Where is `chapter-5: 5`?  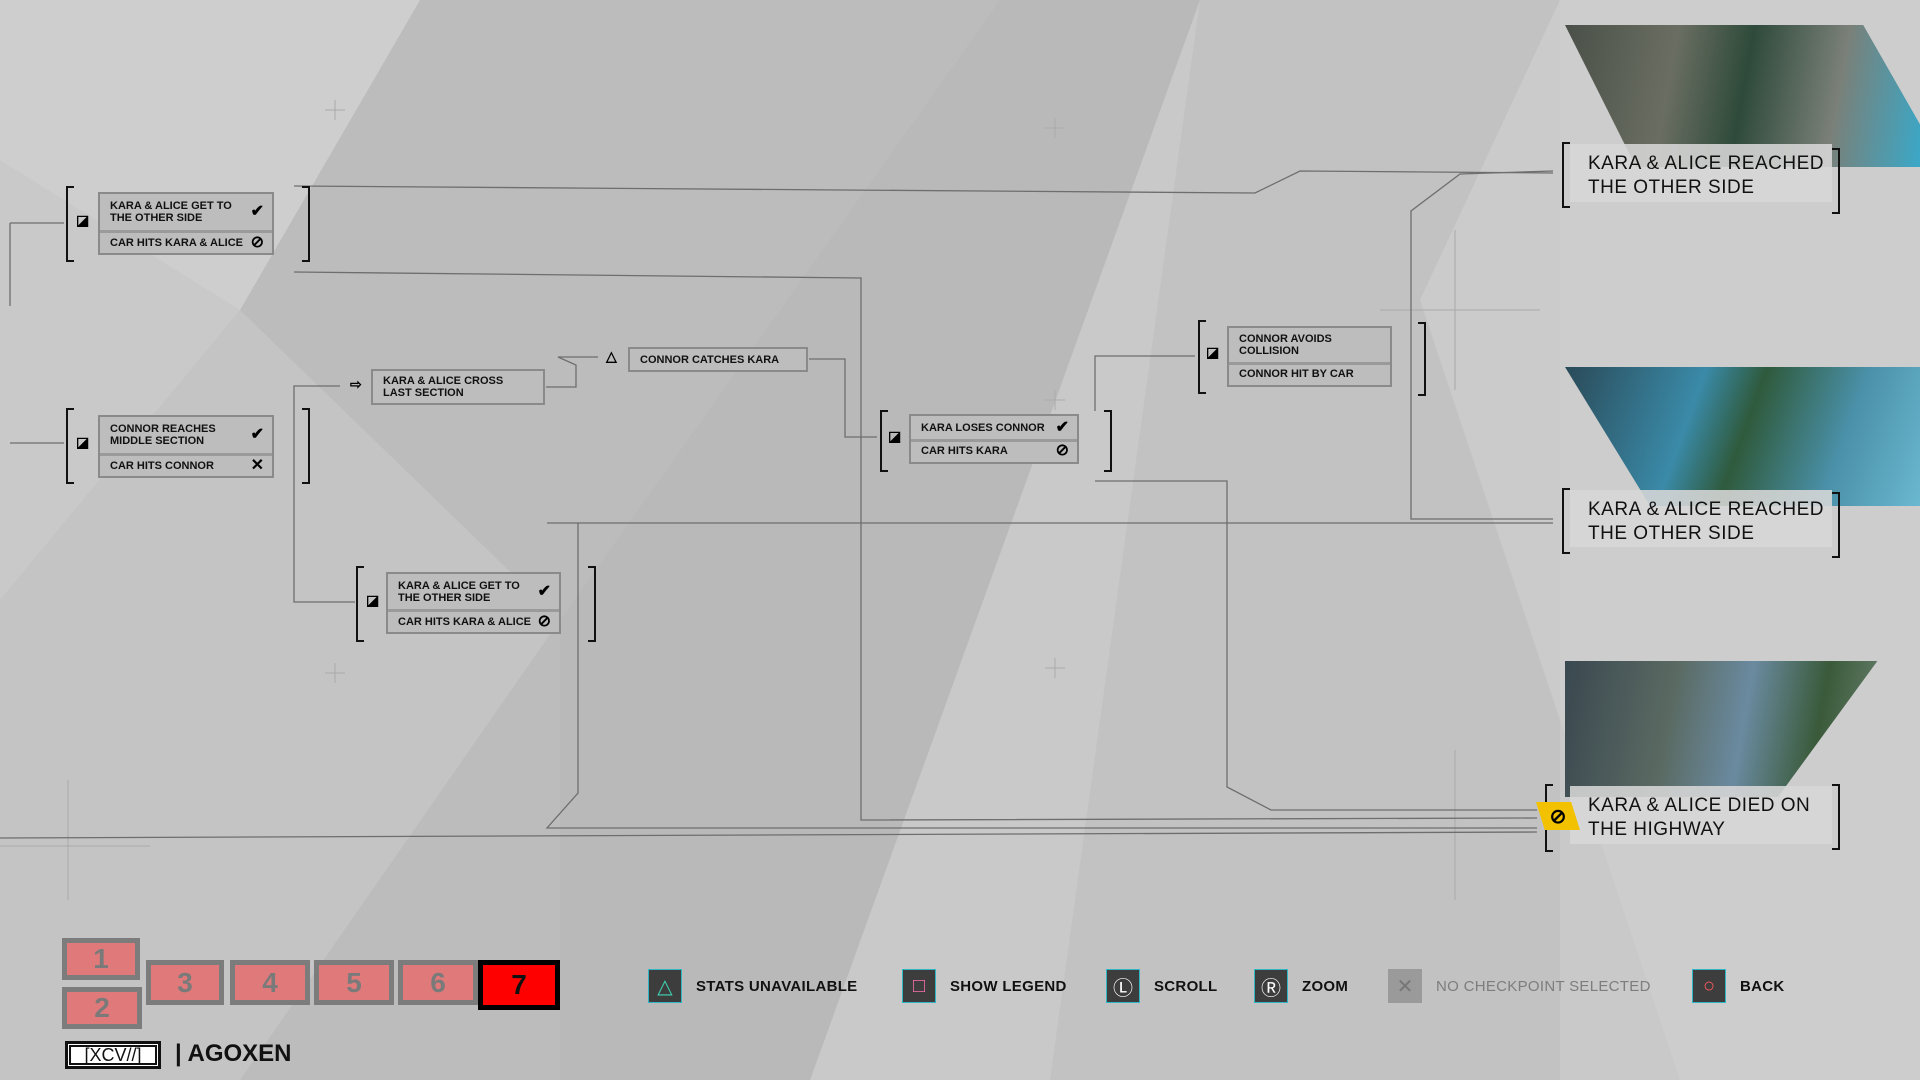
chapter-5: 5 is located at coordinates (354, 982).